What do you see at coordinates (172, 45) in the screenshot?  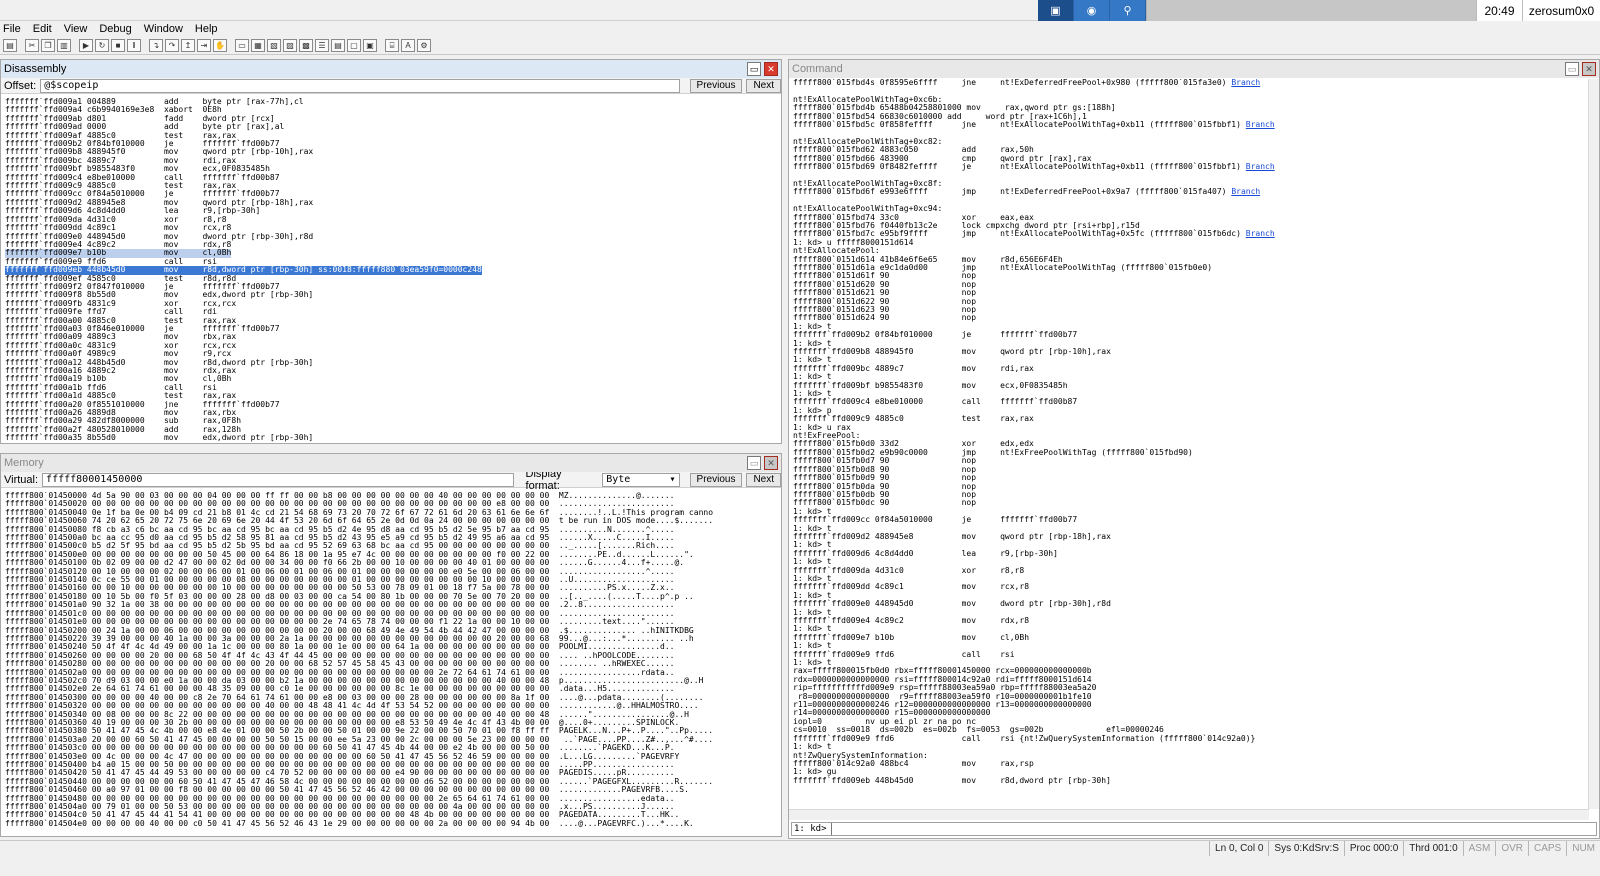 I see `step-over-icon: ↷` at bounding box center [172, 45].